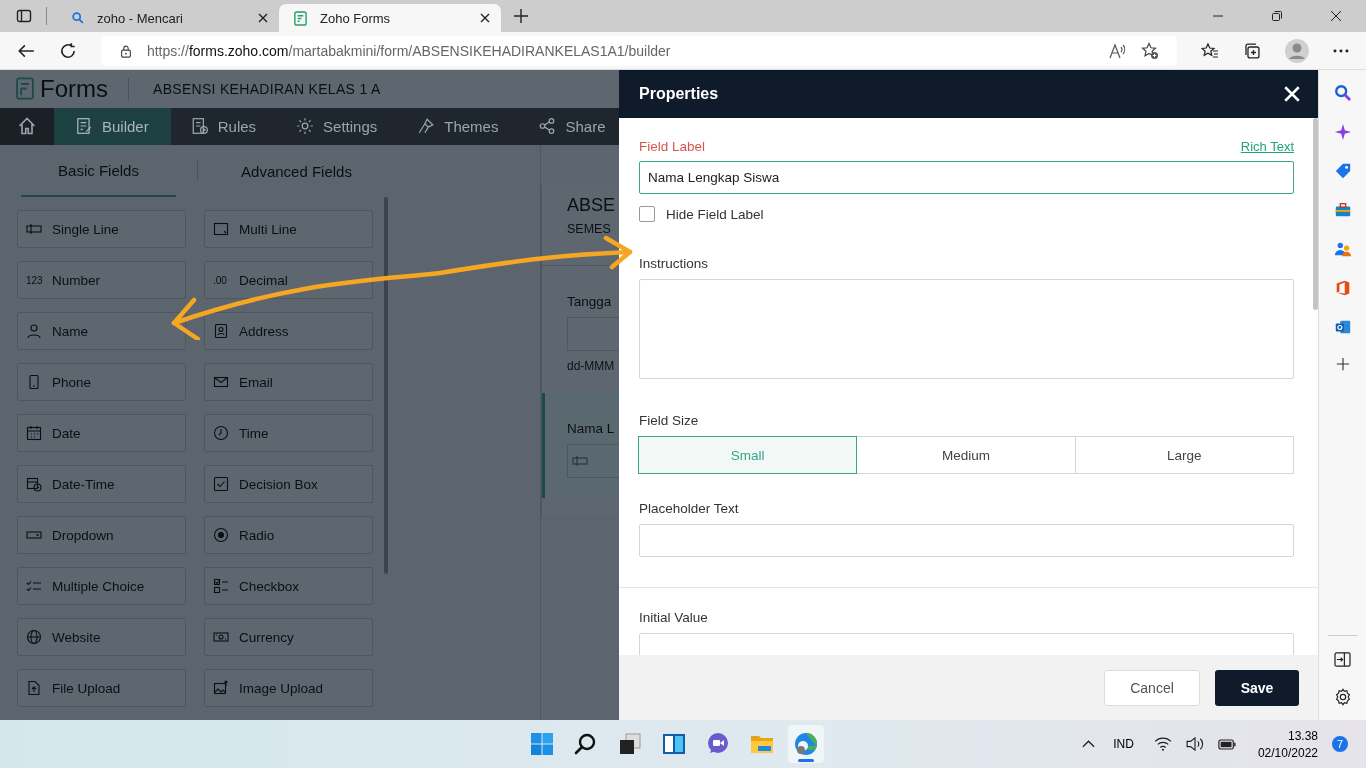 This screenshot has width=1366, height=768. Describe the element at coordinates (101, 382) in the screenshot. I see `field-type-item: Phone` at that location.